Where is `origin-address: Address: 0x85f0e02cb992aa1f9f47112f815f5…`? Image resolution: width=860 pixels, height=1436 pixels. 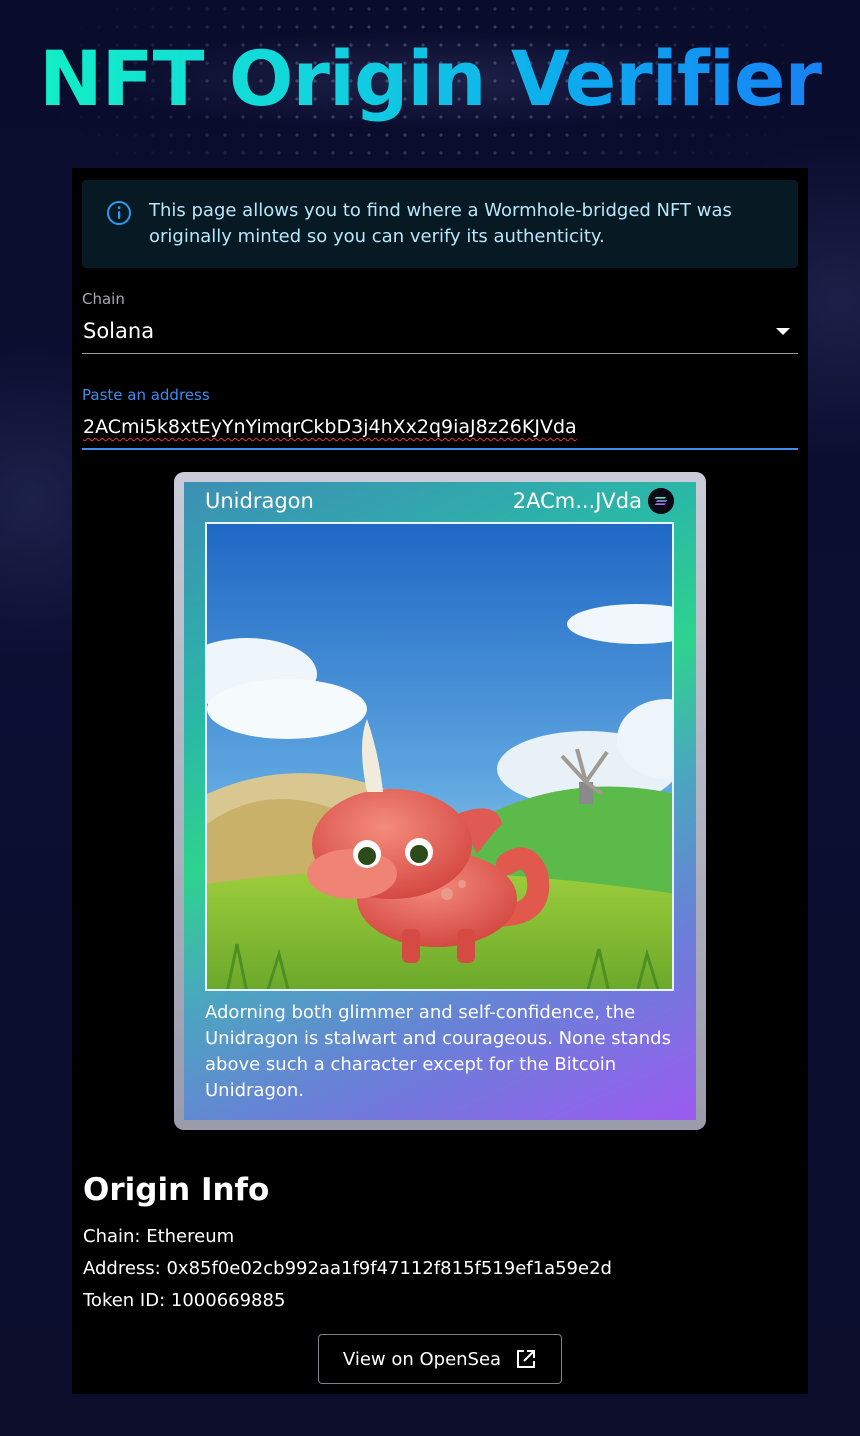 origin-address: Address: 0x85f0e02cb992aa1f9f47112f815f5… is located at coordinates (347, 1268).